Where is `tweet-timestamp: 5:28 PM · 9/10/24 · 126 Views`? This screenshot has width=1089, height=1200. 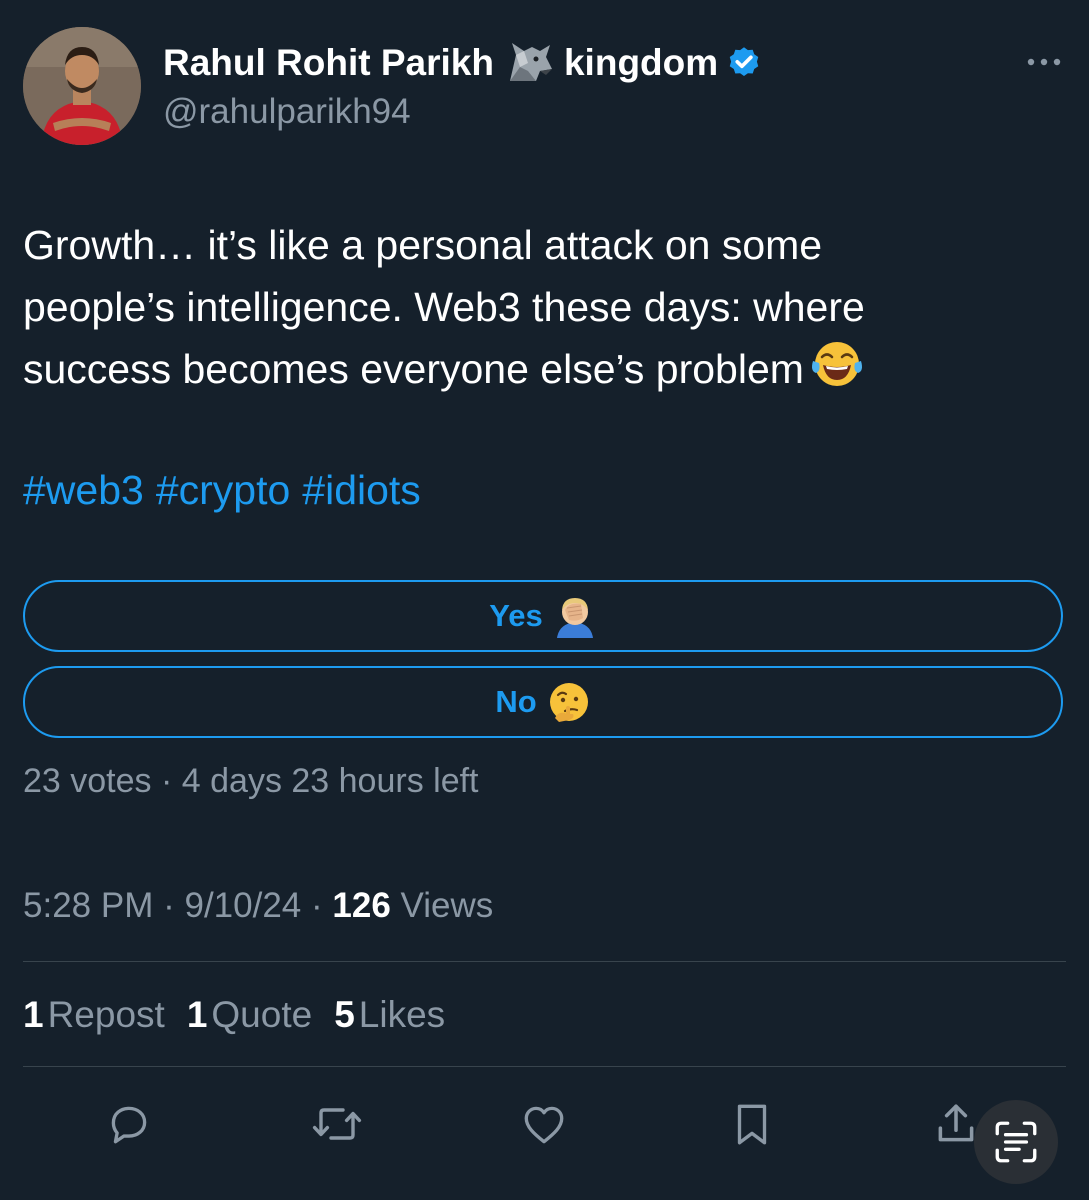
tweet-timestamp: 5:28 PM · 9/10/24 · 126 Views is located at coordinates (258, 906).